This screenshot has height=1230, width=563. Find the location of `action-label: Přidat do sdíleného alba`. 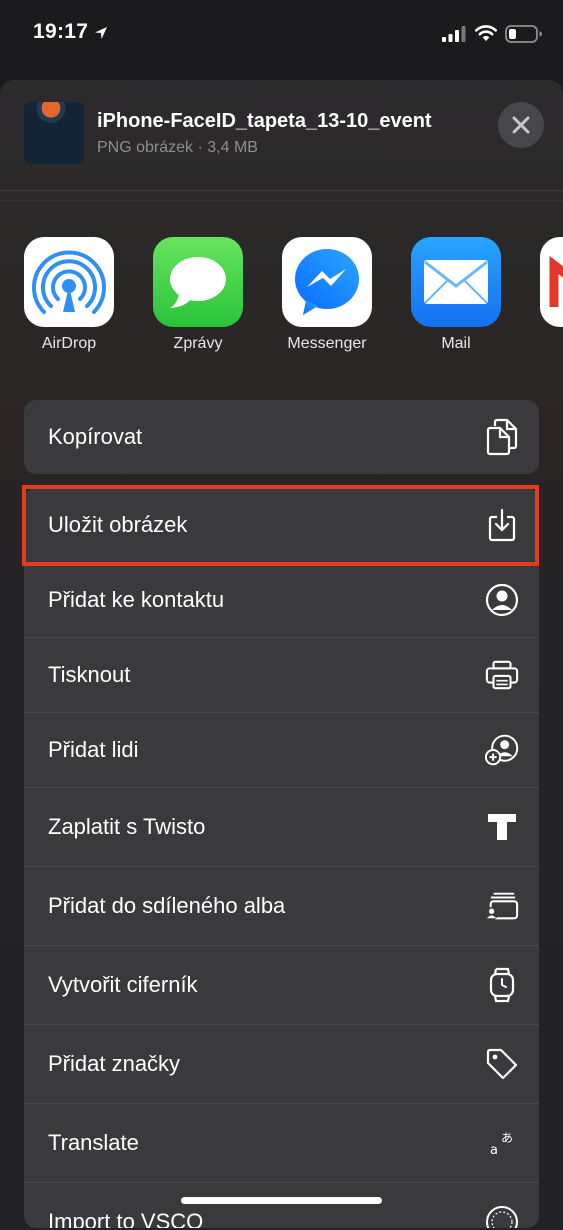

action-label: Přidat do sdíleného alba is located at coordinates (167, 905).